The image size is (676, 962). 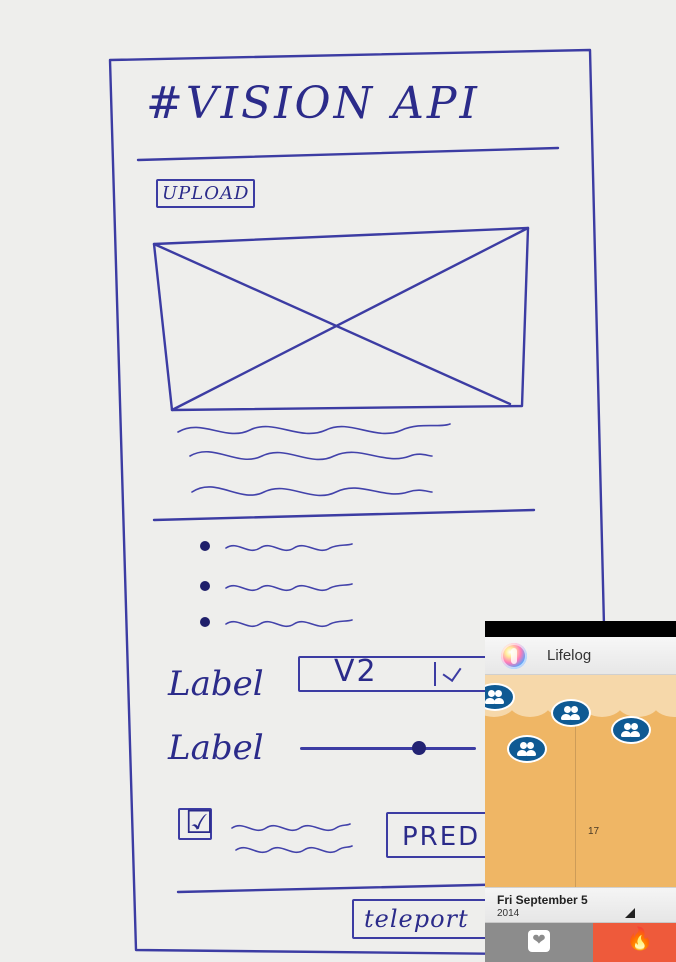 What do you see at coordinates (664, 703) in the screenshot?
I see `cloud-scallop` at bounding box center [664, 703].